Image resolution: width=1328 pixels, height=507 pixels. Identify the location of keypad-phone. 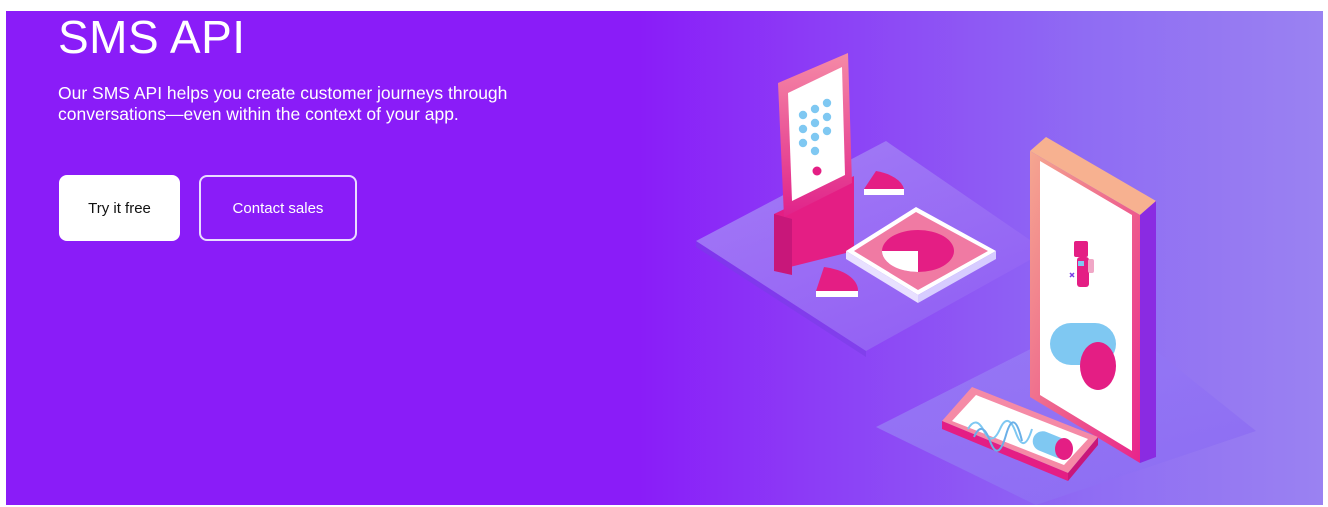
(814, 164).